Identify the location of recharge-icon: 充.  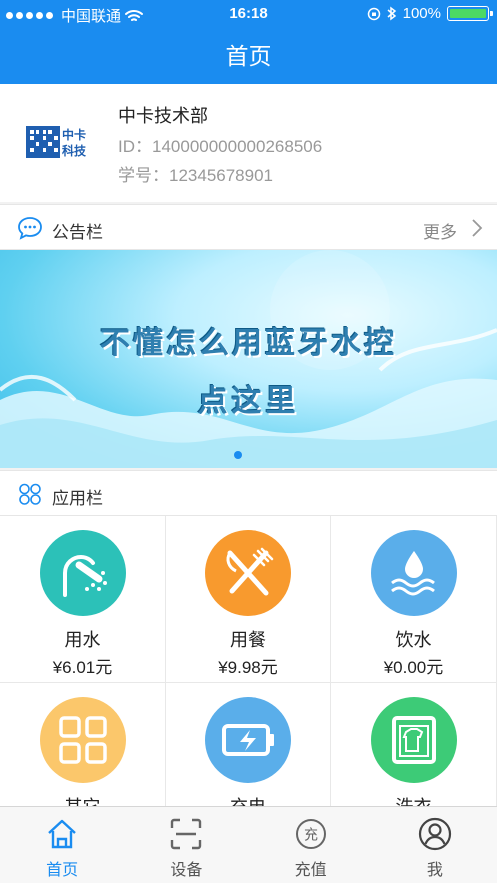
(310, 834).